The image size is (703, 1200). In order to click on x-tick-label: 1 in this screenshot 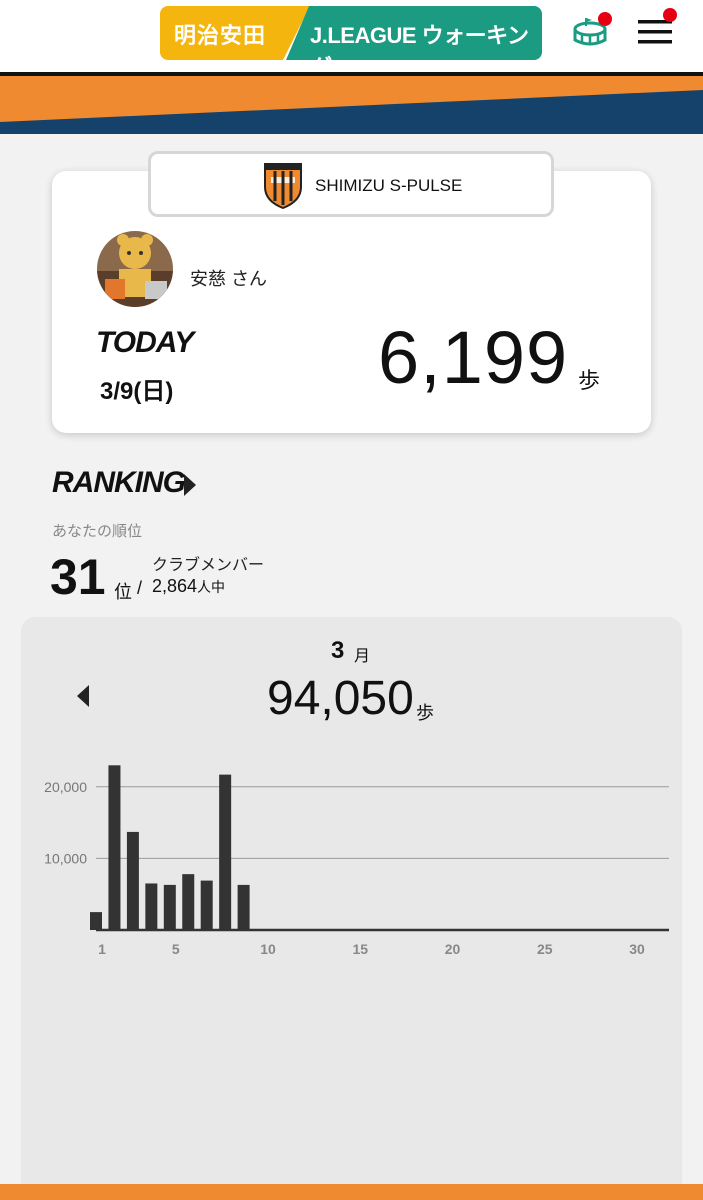, I will do `click(102, 949)`.